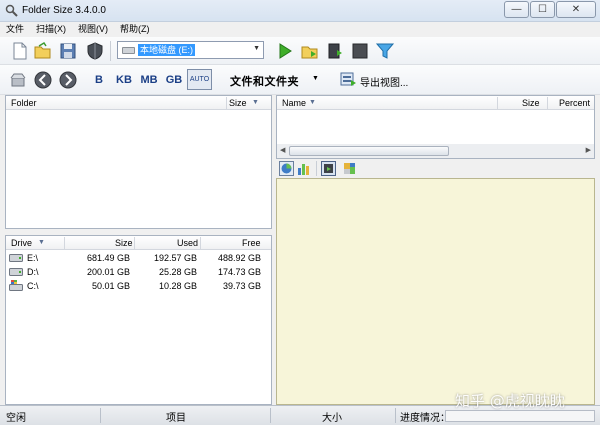  Describe the element at coordinates (138, 103) in the screenshot. I see `folder-header: Folder Size ▼` at that location.